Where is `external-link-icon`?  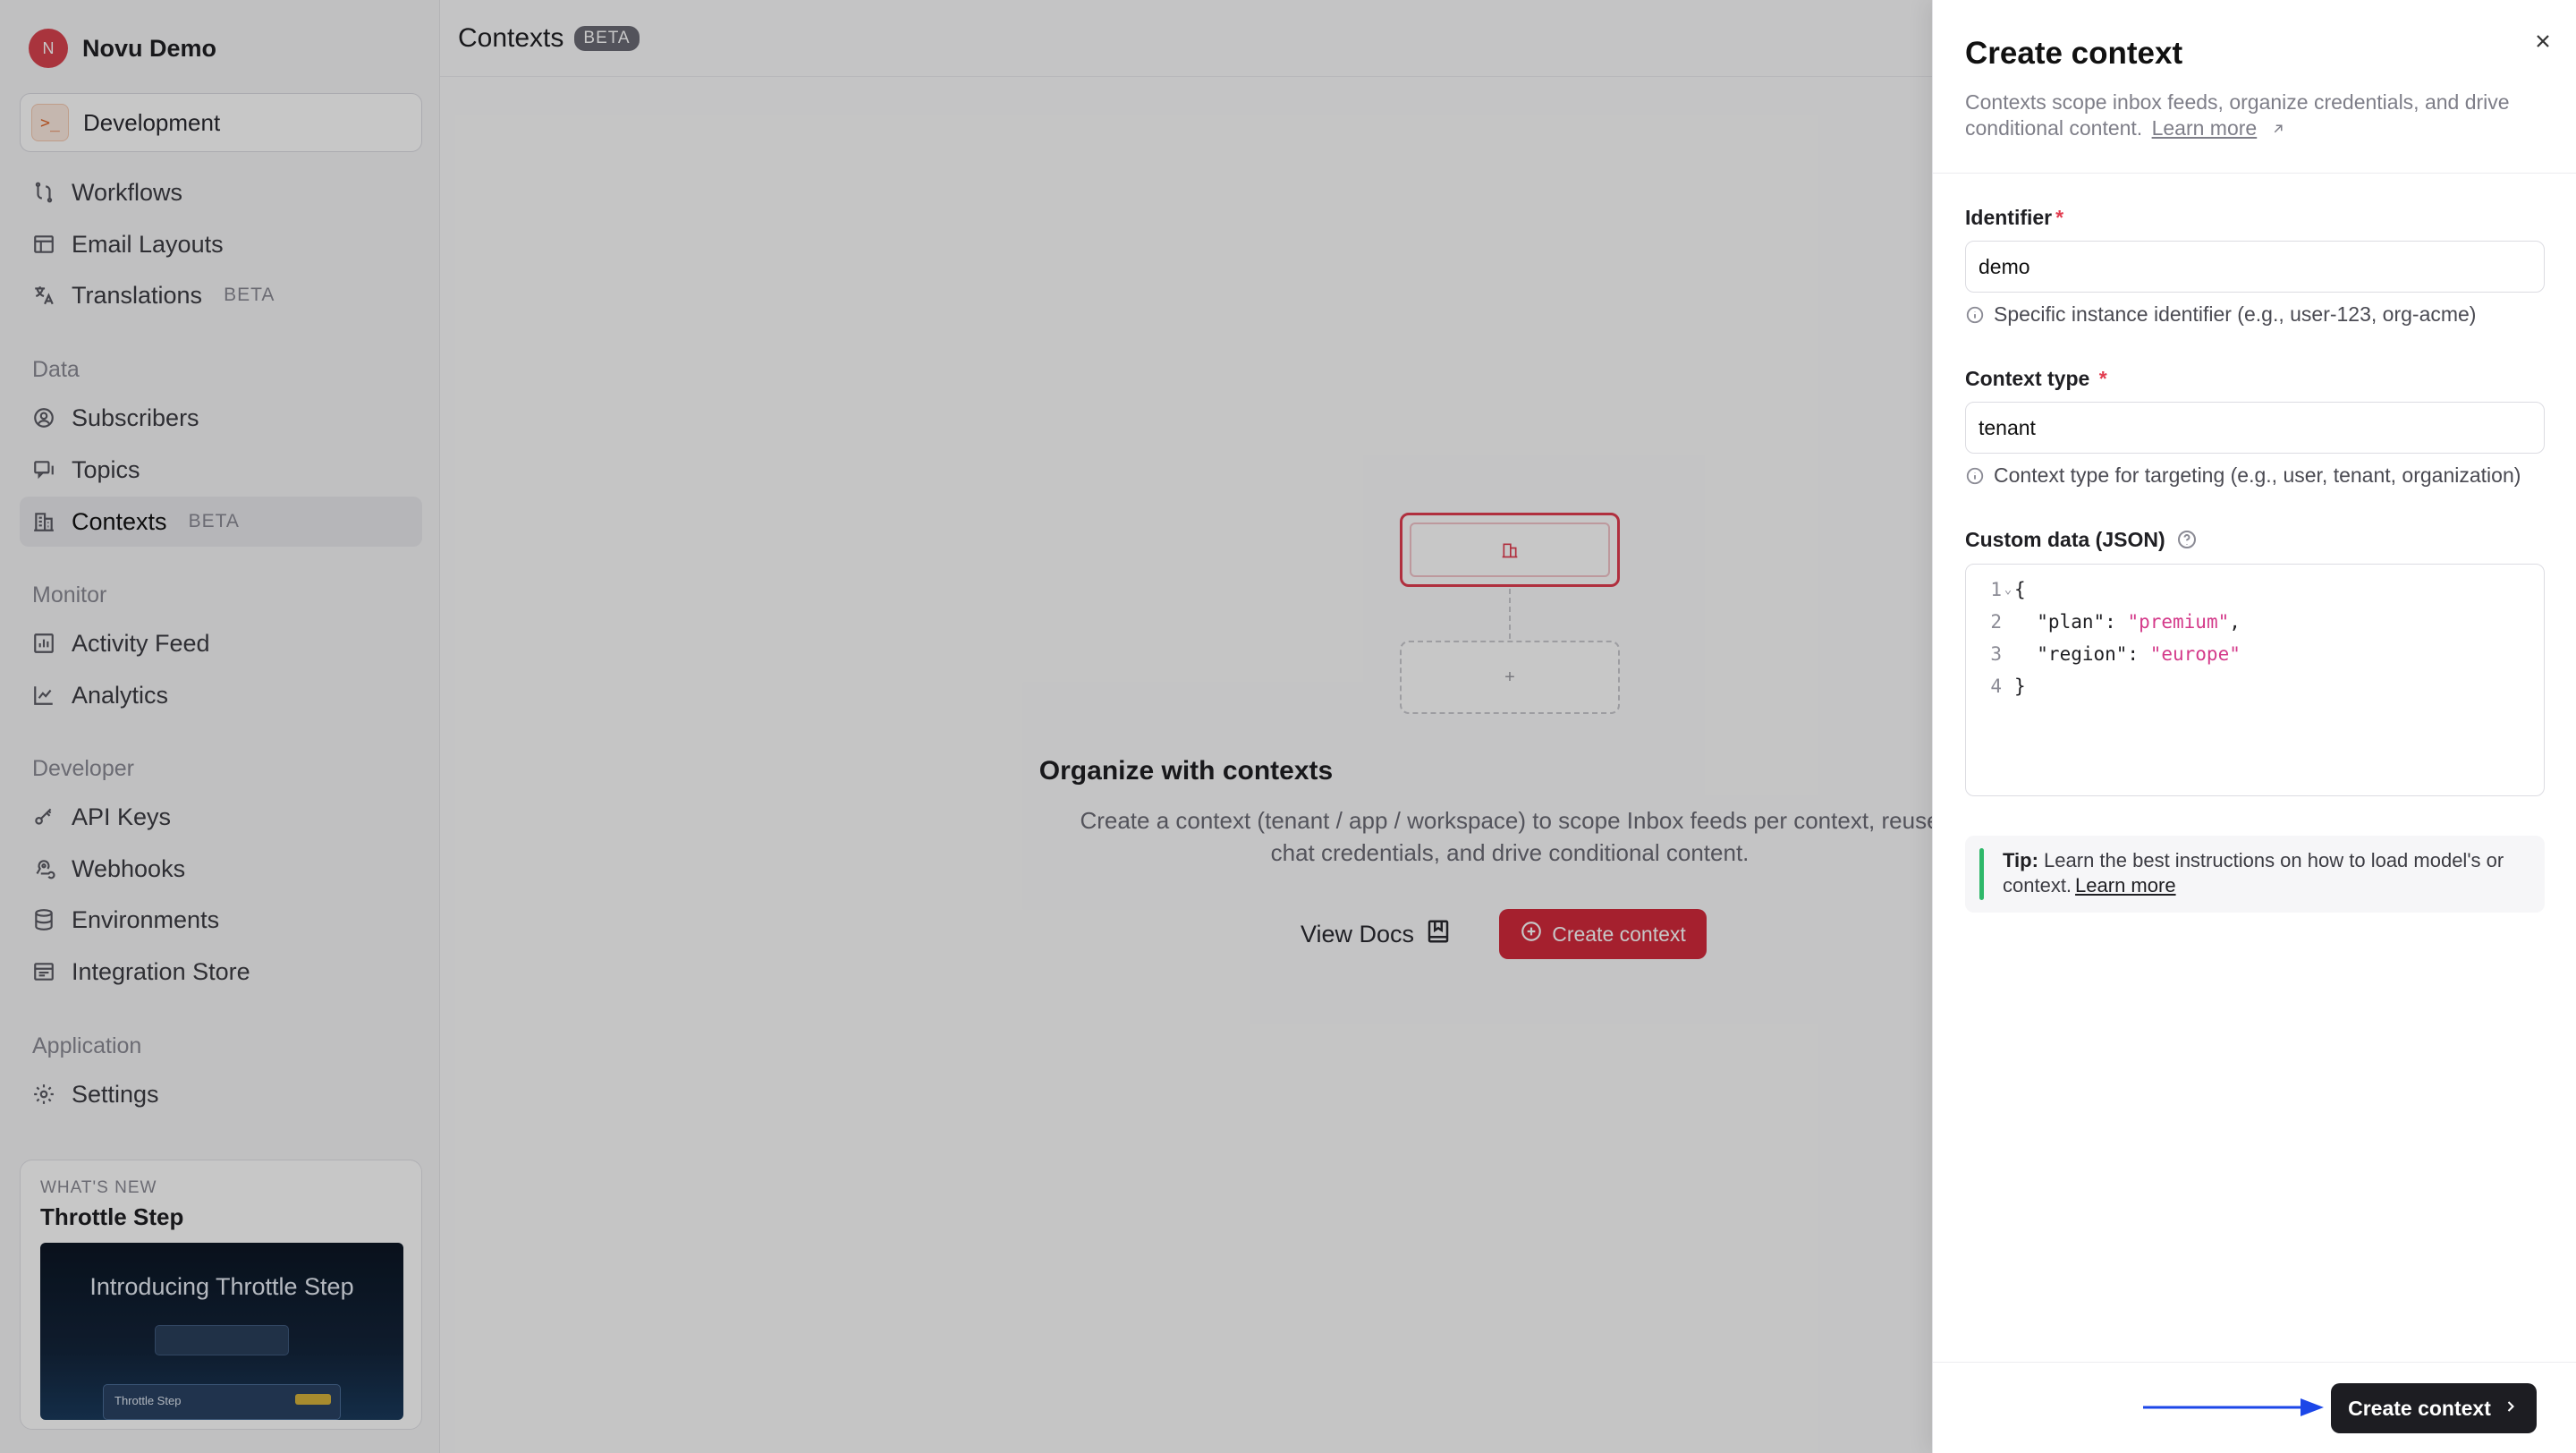 external-link-icon is located at coordinates (2278, 128).